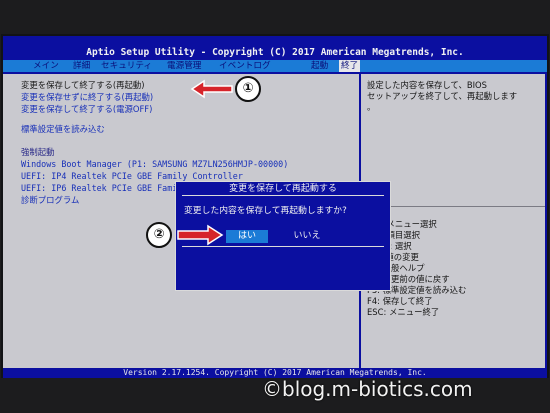 This screenshot has width=550, height=413. What do you see at coordinates (275, 66) in the screenshot?
I see `menu-bar: メイン 詳細 セキュリティ 電源管理 イベントログ 起動 終了` at bounding box center [275, 66].